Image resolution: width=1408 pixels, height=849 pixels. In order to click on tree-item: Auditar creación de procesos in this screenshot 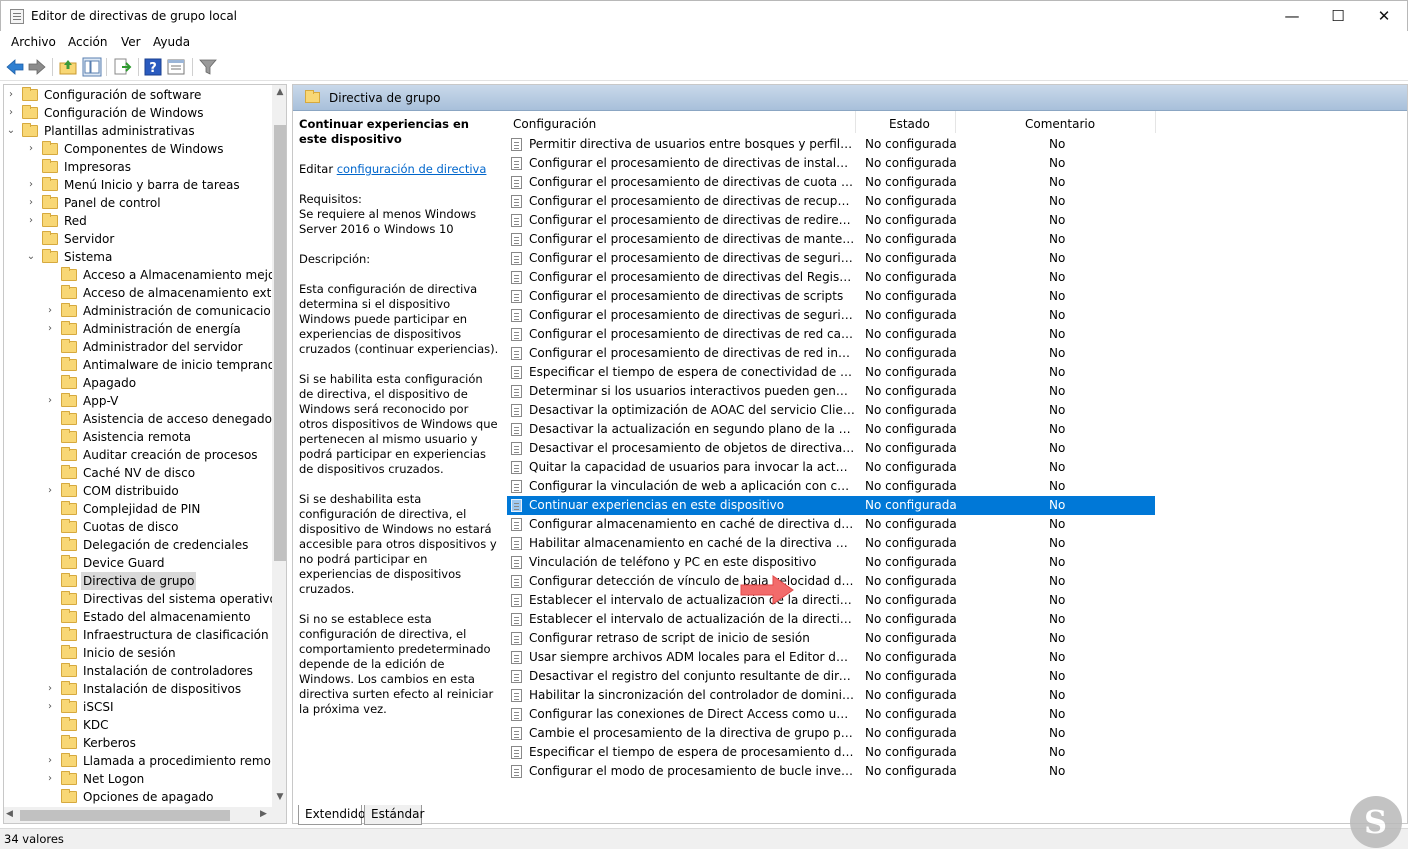, I will do `click(138, 455)`.